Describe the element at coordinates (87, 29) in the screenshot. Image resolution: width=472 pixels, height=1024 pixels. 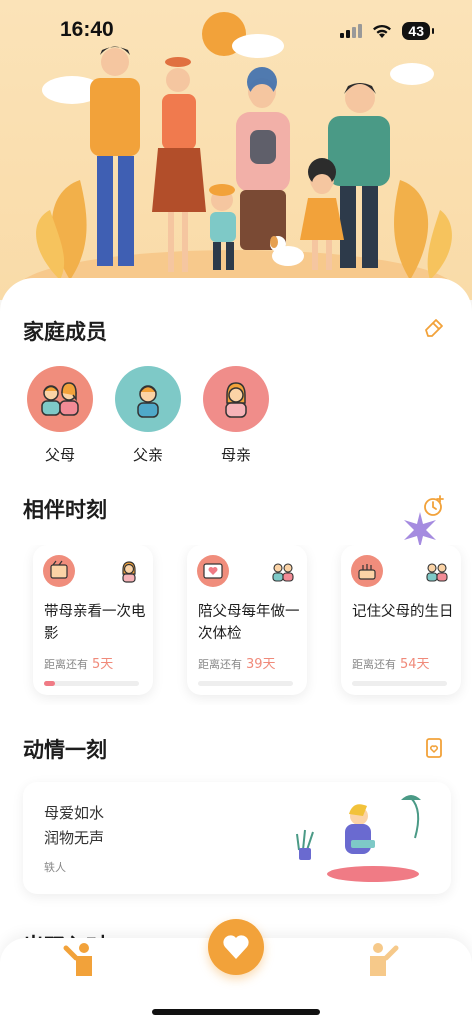
I see `status-time: 16:40` at that location.